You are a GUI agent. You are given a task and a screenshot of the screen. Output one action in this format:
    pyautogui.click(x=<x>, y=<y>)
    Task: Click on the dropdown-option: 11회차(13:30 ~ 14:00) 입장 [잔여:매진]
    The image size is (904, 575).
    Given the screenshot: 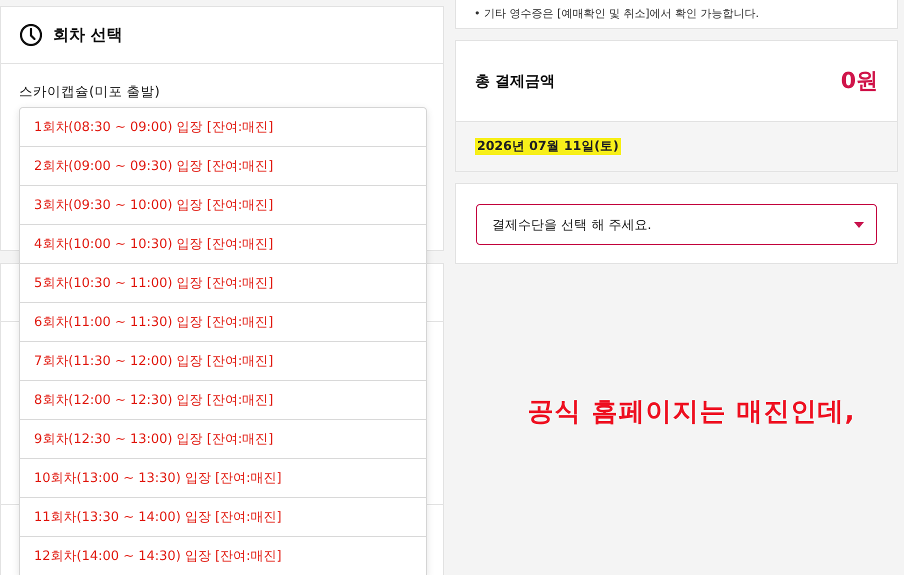 What is the action you would take?
    pyautogui.click(x=223, y=517)
    